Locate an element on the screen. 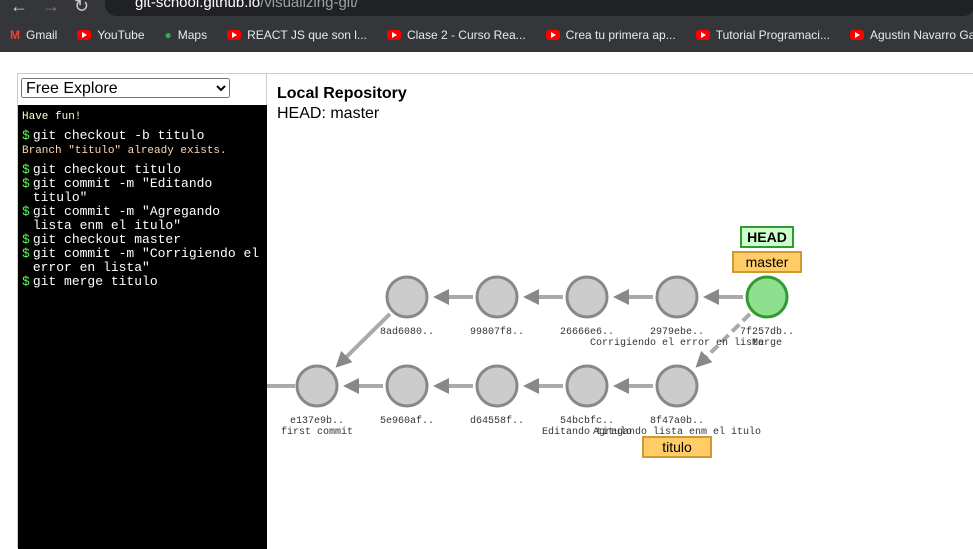  commit-id: 2979ebe.. is located at coordinates (677, 332).